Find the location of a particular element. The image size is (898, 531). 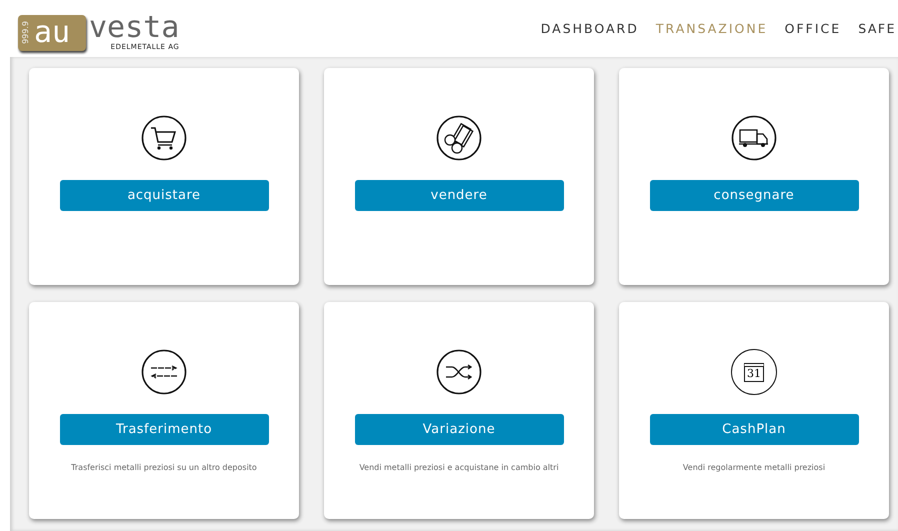

nav-link: TRANSAZIONE is located at coordinates (712, 28).